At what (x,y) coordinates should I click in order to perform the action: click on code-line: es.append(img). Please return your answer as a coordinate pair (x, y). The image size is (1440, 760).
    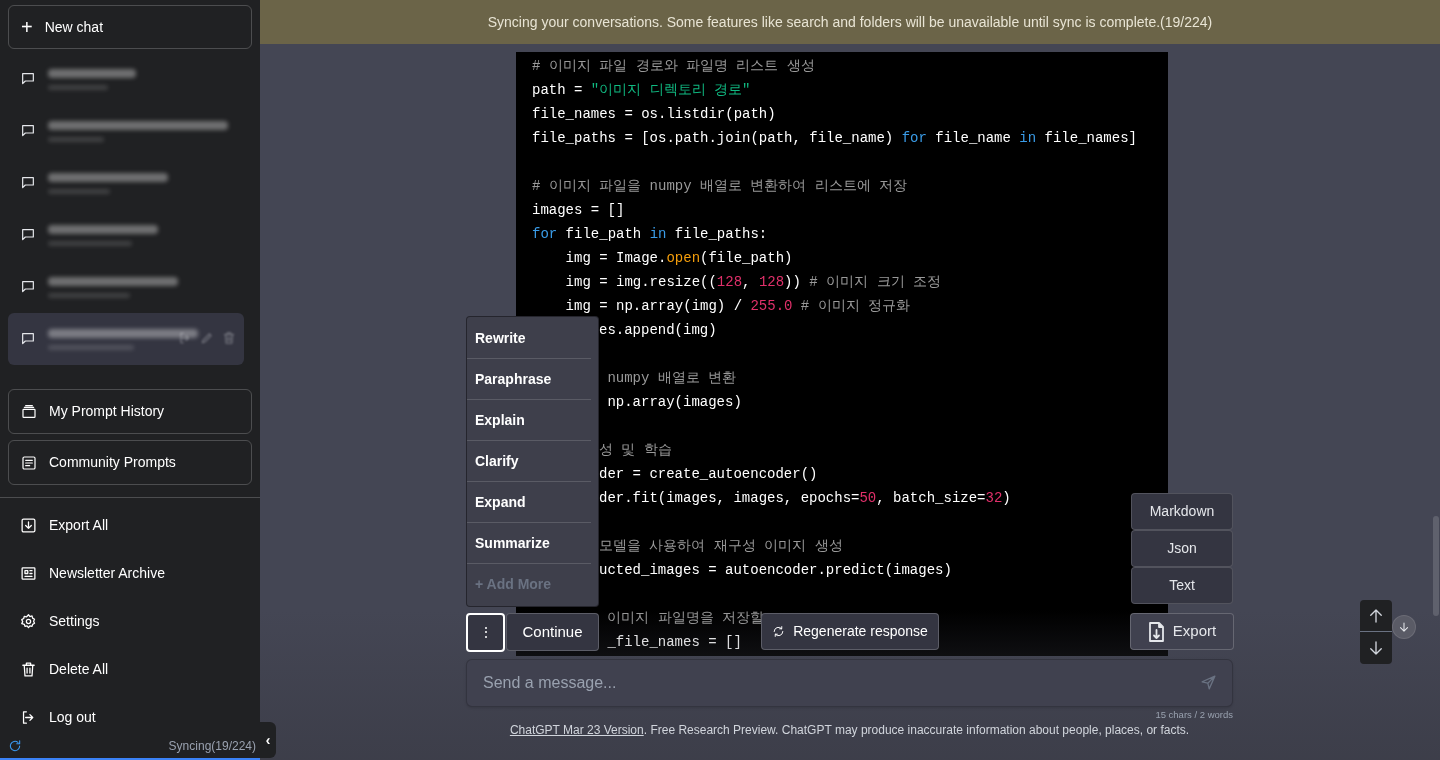
    Looking at the image, I should click on (658, 330).